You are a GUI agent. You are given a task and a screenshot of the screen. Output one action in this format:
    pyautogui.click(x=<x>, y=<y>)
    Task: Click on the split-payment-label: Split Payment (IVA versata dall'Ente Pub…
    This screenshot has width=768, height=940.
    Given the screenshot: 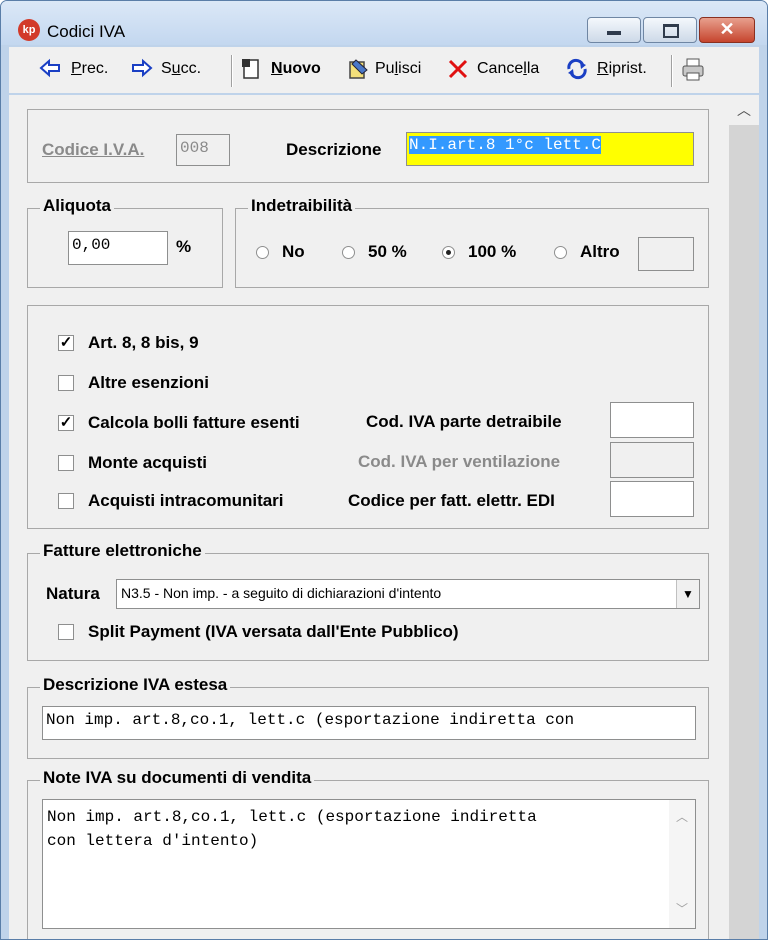 What is the action you would take?
    pyautogui.click(x=273, y=631)
    